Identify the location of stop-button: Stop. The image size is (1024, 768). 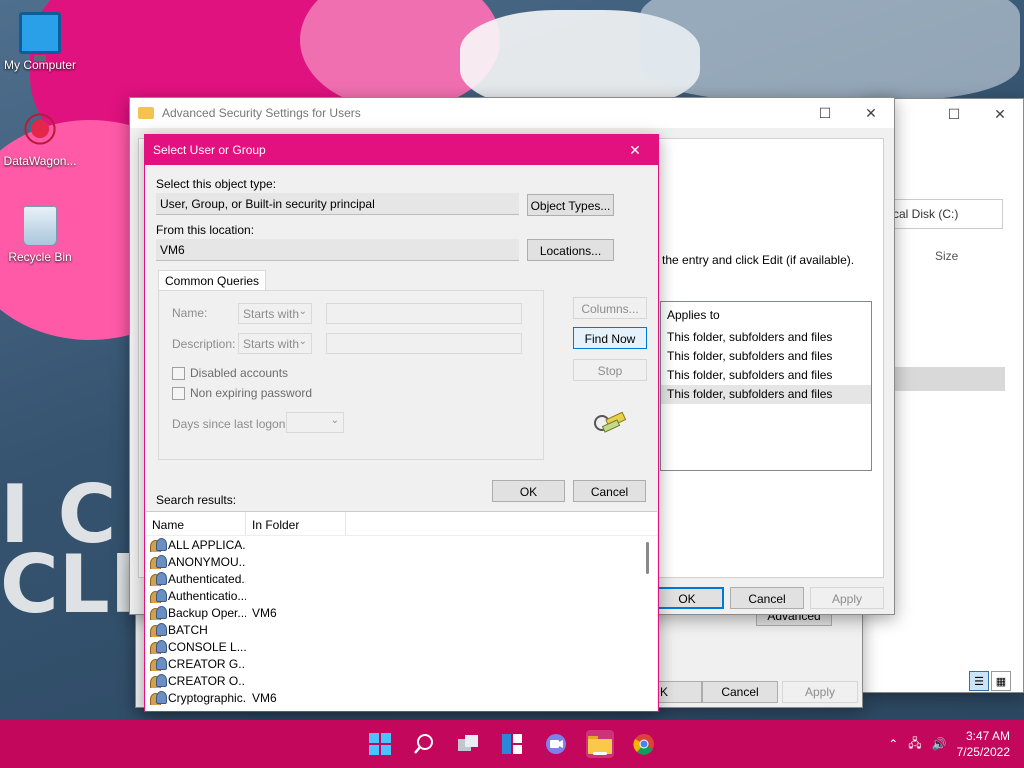
(610, 370).